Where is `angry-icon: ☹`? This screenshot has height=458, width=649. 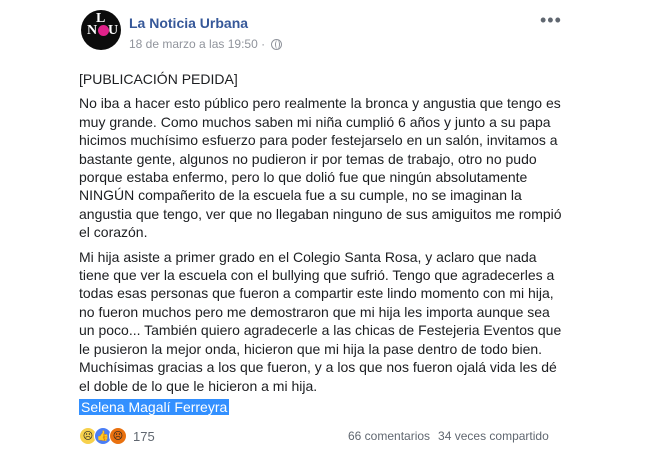 angry-icon: ☹ is located at coordinates (118, 436).